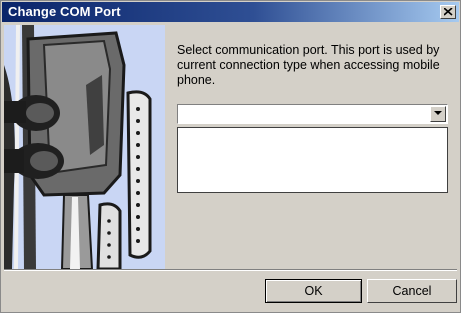 This screenshot has height=313, width=461. I want to click on close-icon, so click(448, 12).